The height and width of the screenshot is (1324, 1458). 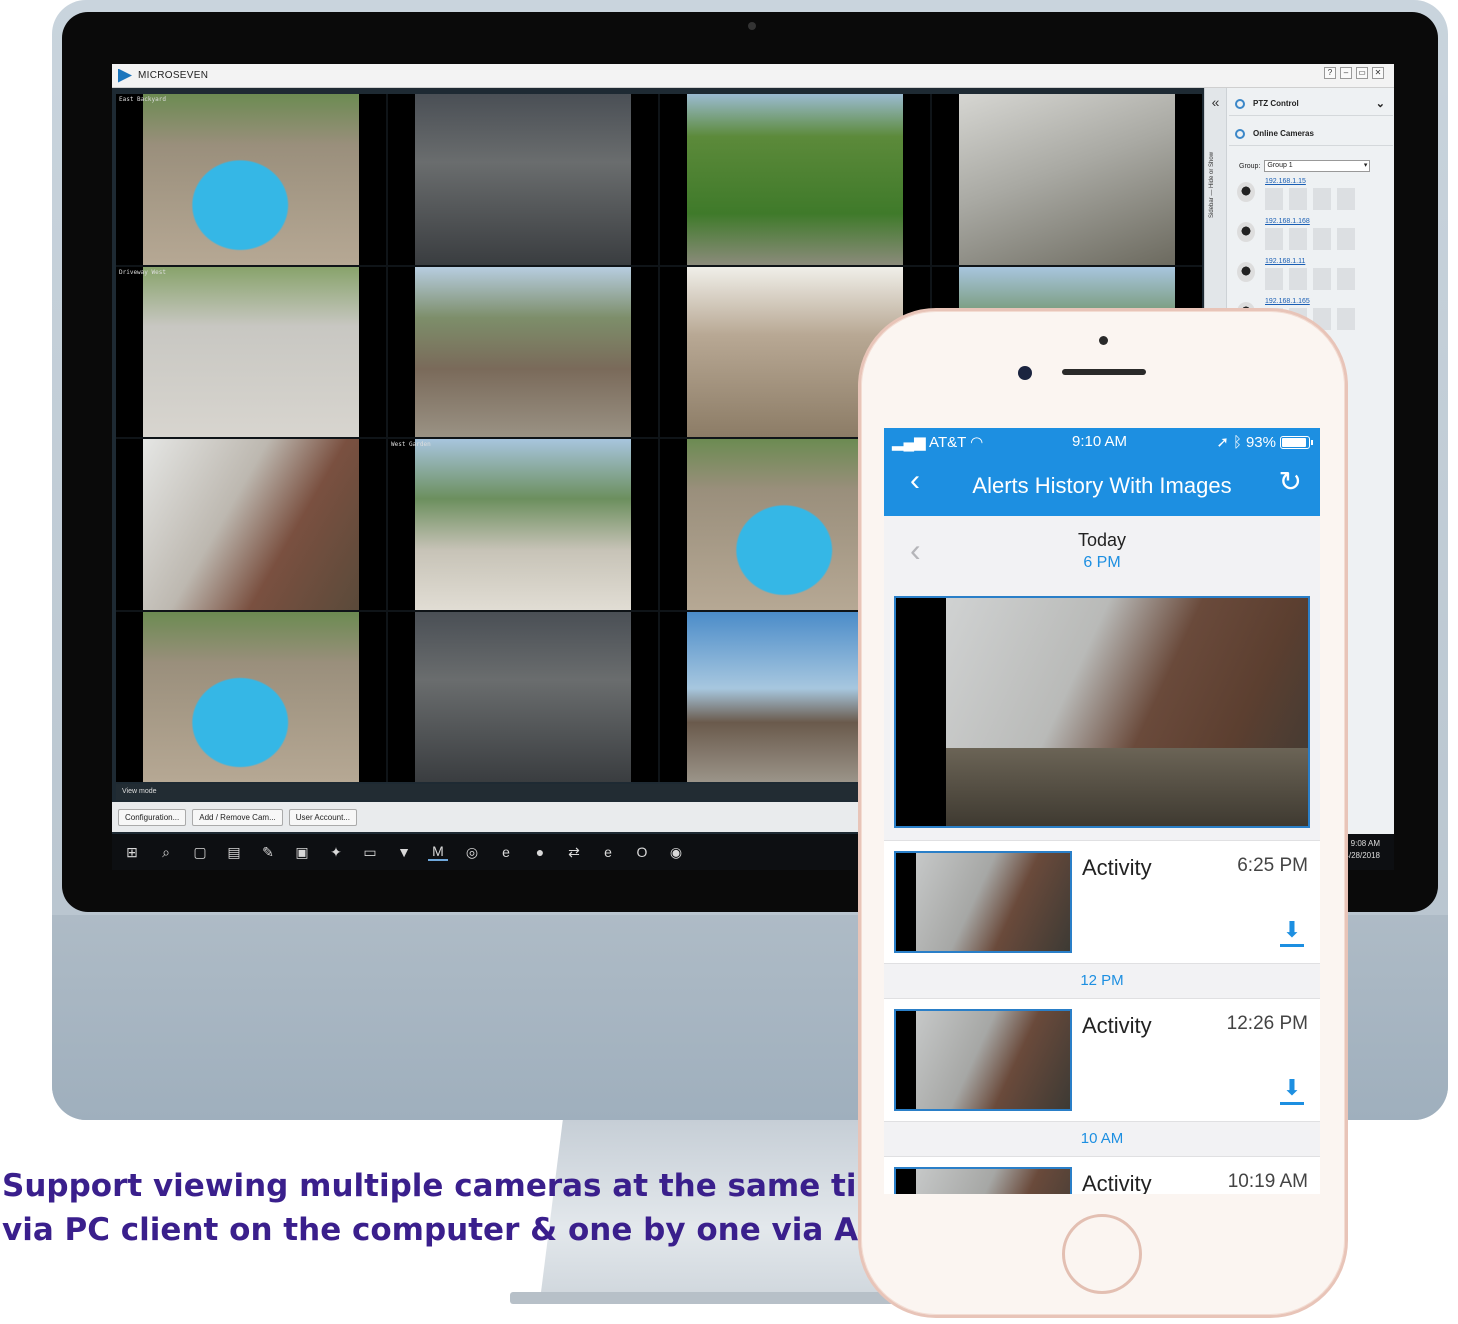 I want to click on location-icon: ➚, so click(x=1222, y=442).